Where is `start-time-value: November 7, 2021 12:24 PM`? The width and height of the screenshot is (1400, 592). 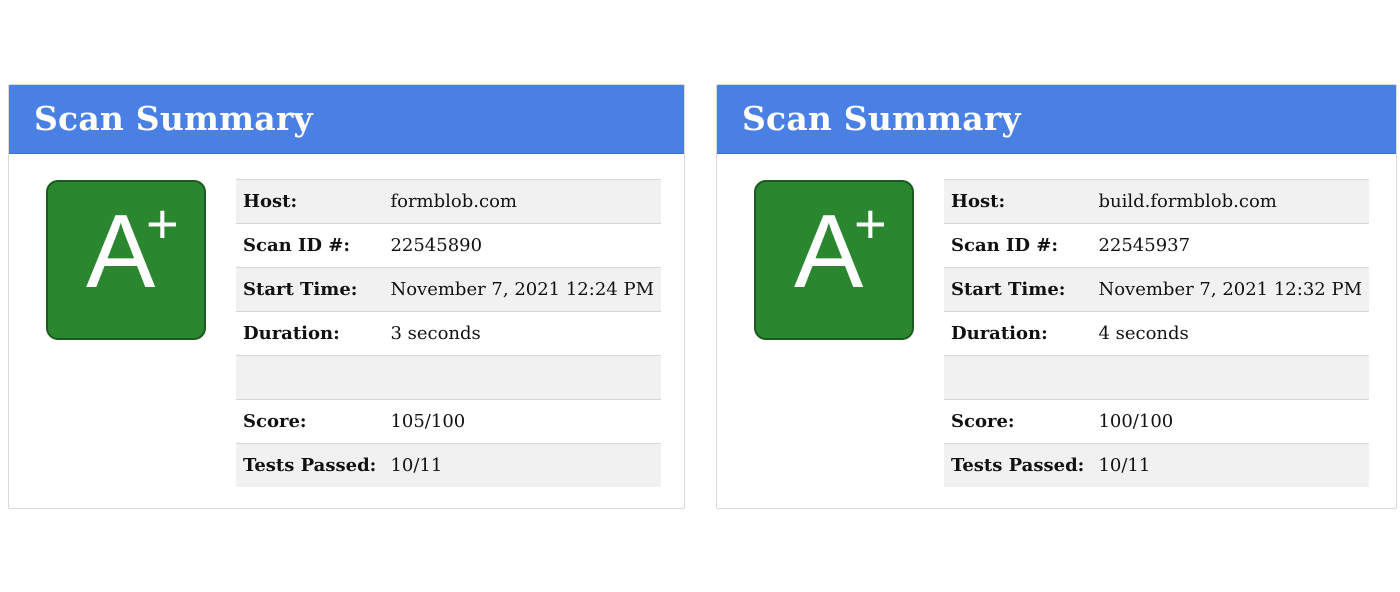
start-time-value: November 7, 2021 12:24 PM is located at coordinates (522, 289).